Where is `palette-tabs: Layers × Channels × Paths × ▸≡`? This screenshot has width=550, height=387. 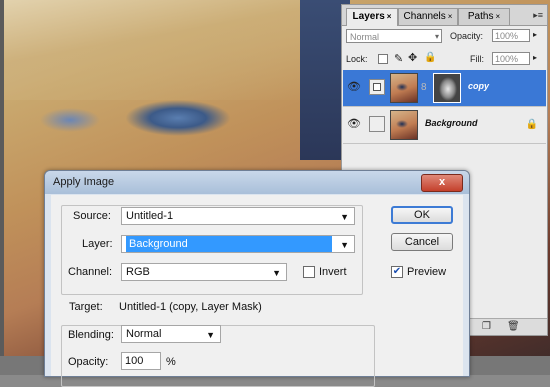 palette-tabs: Layers × Channels × Paths × ▸≡ is located at coordinates (444, 15).